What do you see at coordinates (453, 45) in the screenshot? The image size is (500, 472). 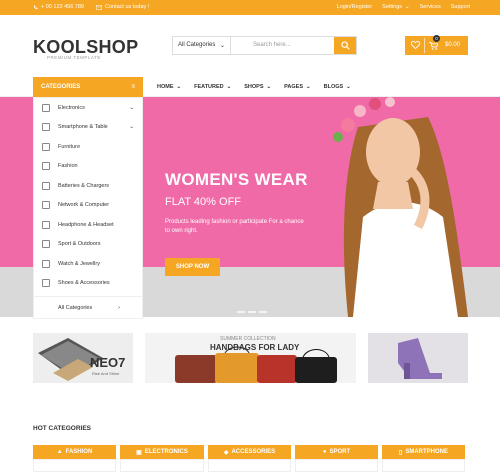 I see `cart-total: $0.00` at bounding box center [453, 45].